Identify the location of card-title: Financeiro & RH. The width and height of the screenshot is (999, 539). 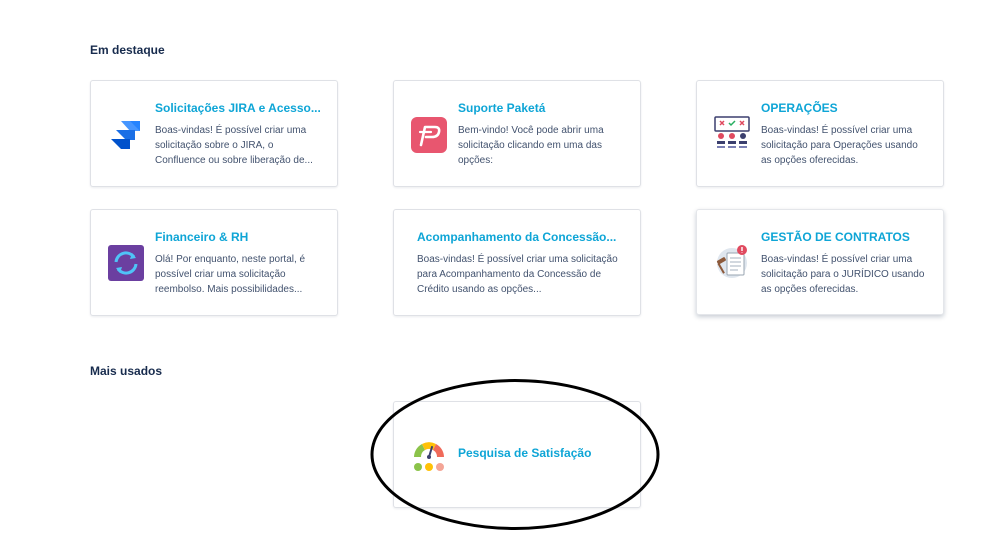
(202, 237).